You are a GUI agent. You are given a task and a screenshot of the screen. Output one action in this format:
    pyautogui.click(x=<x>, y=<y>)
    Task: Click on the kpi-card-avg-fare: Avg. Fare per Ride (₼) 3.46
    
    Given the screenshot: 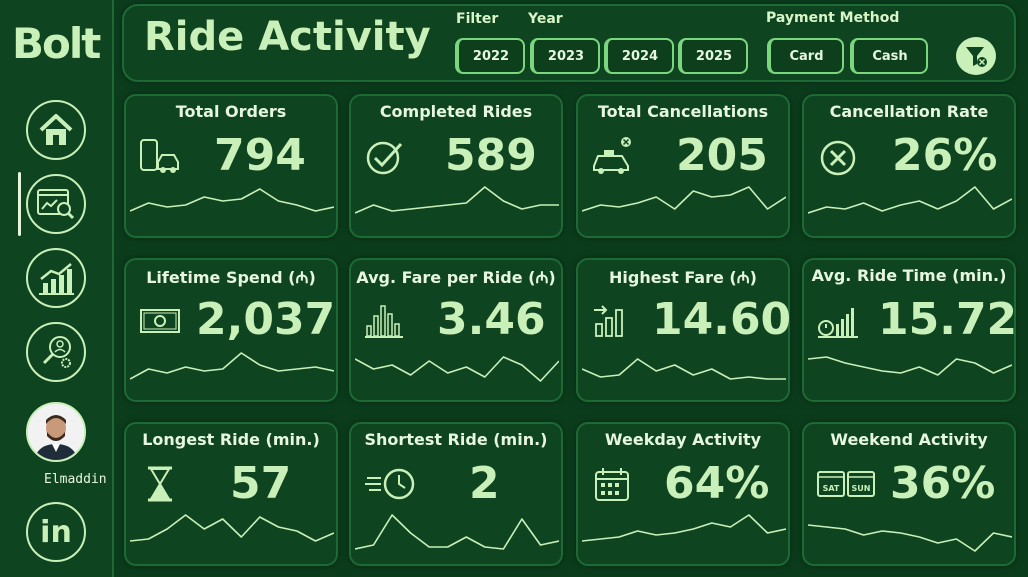 What is the action you would take?
    pyautogui.click(x=456, y=330)
    